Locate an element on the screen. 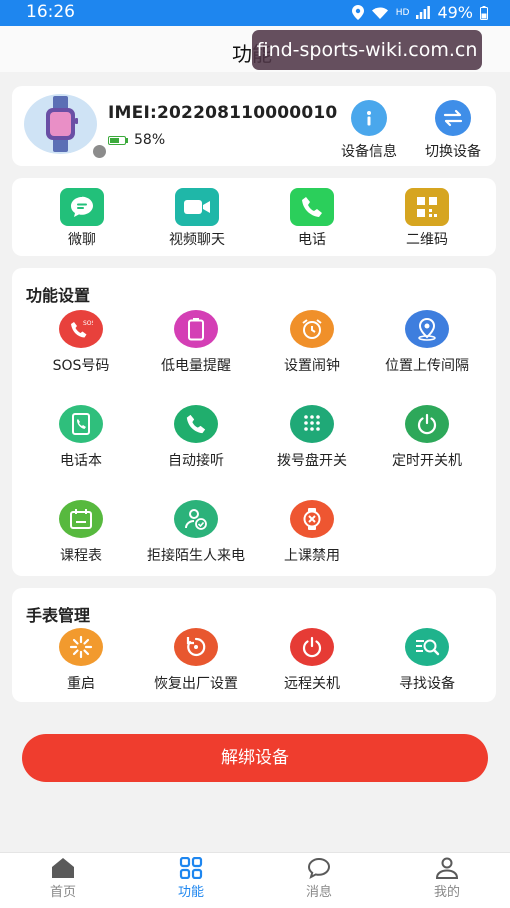  battery-status-icon is located at coordinates (484, 12).